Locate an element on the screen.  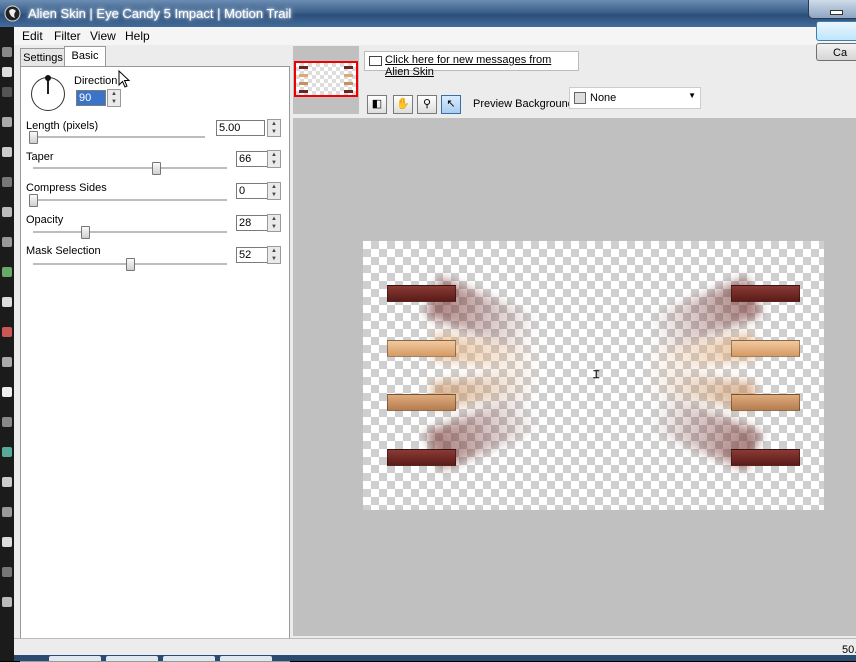
opacity-stepper: ▲ ▼ is located at coordinates (274, 223).